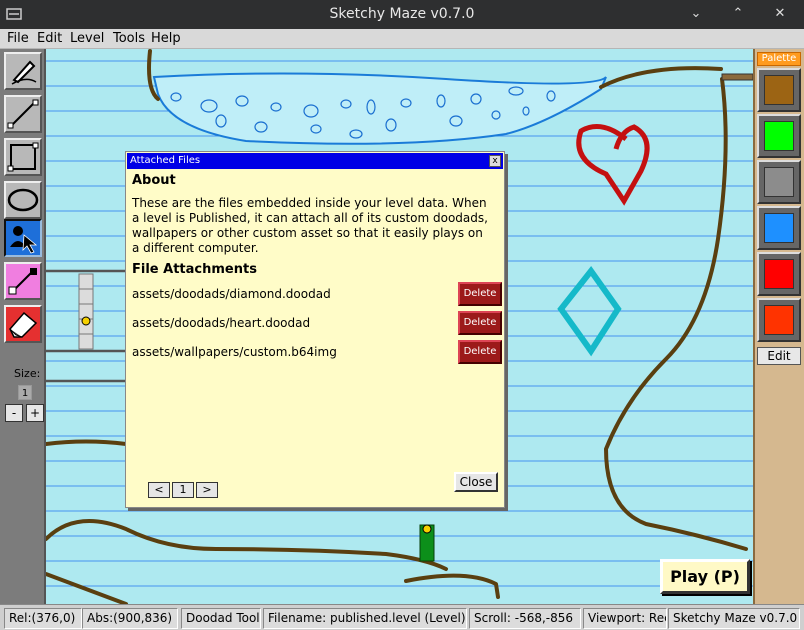 The height and width of the screenshot is (630, 804). Describe the element at coordinates (129, 38) in the screenshot. I see `menu-tools: Tools` at that location.